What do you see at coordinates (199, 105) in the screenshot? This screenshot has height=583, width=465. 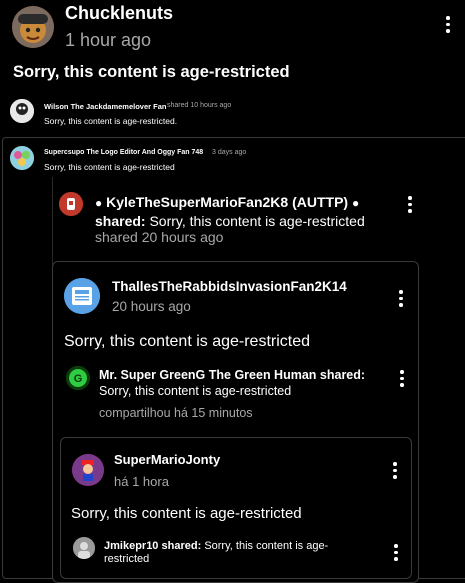 I see `comment-meta: shared 10 hours ago` at bounding box center [199, 105].